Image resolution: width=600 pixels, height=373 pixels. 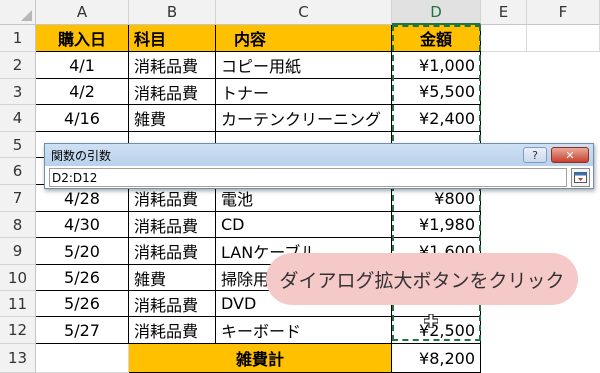 I want to click on function-arguments-dialog: 関数の引数 ? ✕ D2:D12, so click(x=319, y=166).